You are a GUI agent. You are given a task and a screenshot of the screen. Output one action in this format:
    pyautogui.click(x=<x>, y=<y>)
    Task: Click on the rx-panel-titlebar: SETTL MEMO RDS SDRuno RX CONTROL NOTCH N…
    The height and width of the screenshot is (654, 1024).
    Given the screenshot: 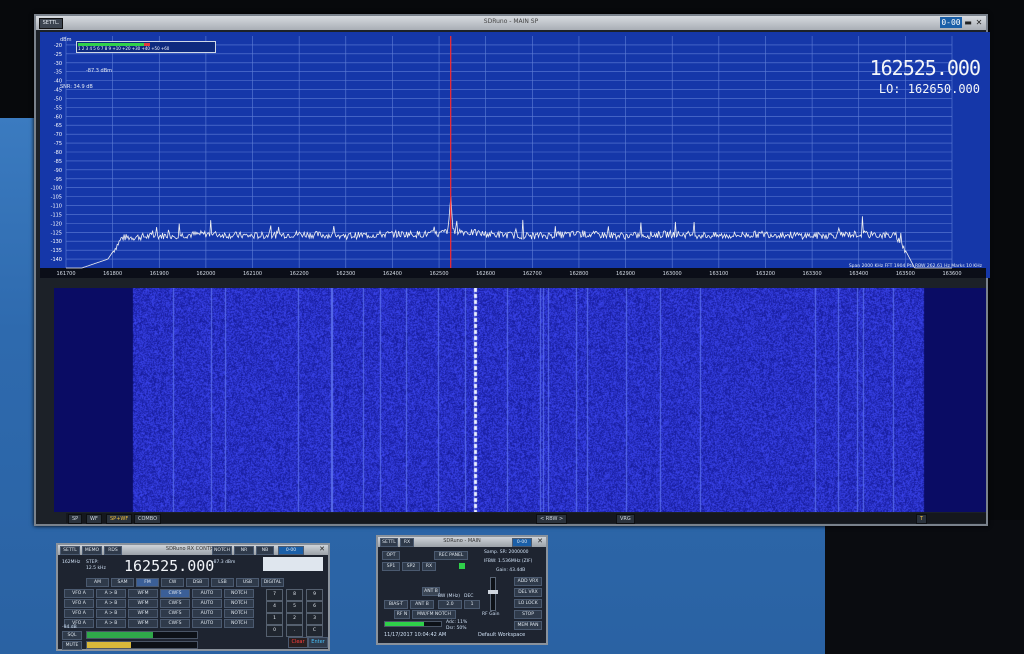 What is the action you would take?
    pyautogui.click(x=193, y=550)
    